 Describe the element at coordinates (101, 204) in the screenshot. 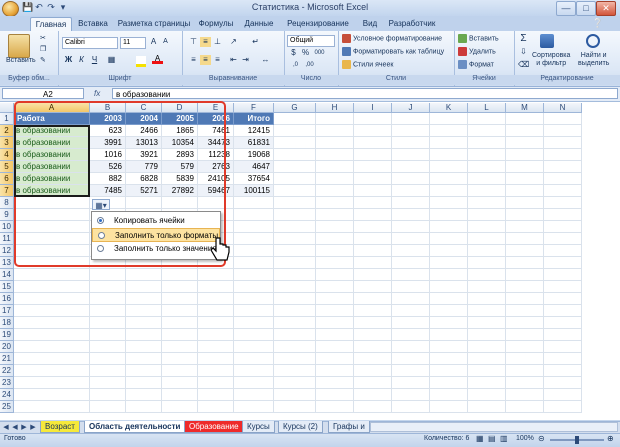

I see `autofill-options-button: ▦▾` at that location.